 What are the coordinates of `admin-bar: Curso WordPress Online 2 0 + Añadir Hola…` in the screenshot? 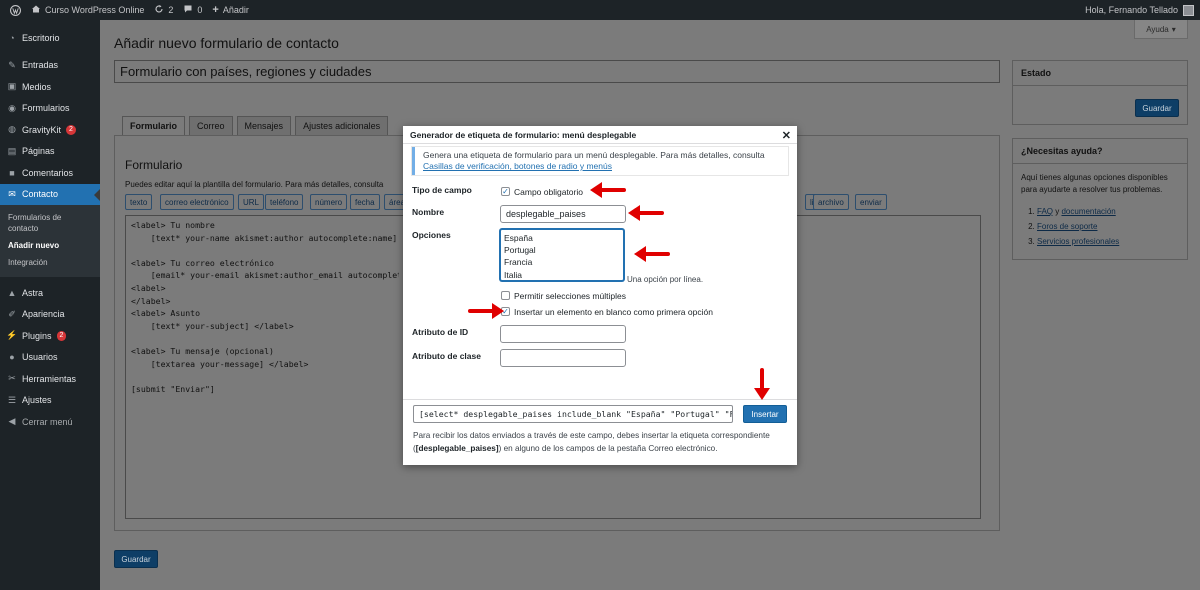 It's located at (600, 10).